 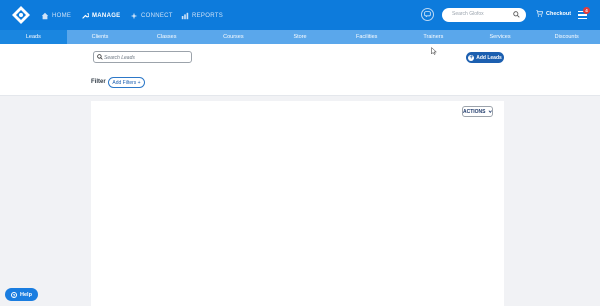 What do you see at coordinates (33, 37) in the screenshot?
I see `tab-leads: Leads` at bounding box center [33, 37].